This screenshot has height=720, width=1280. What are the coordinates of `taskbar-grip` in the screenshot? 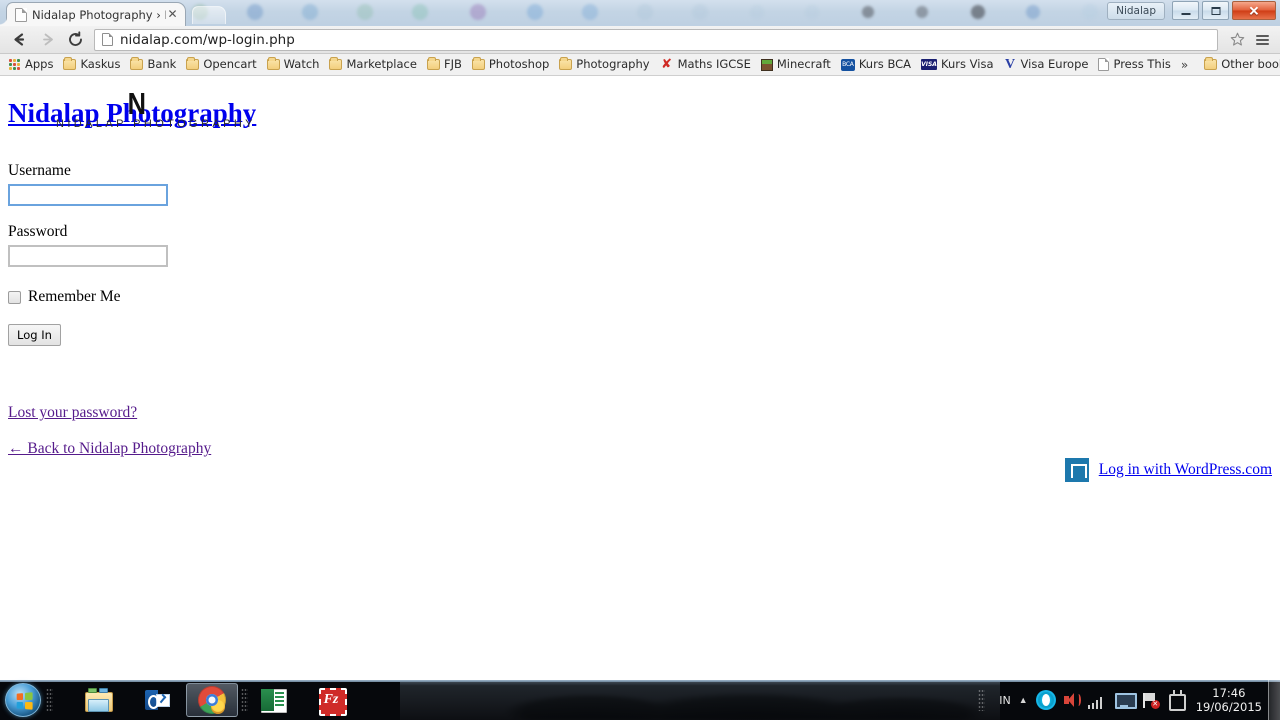 It's located at (49, 700).